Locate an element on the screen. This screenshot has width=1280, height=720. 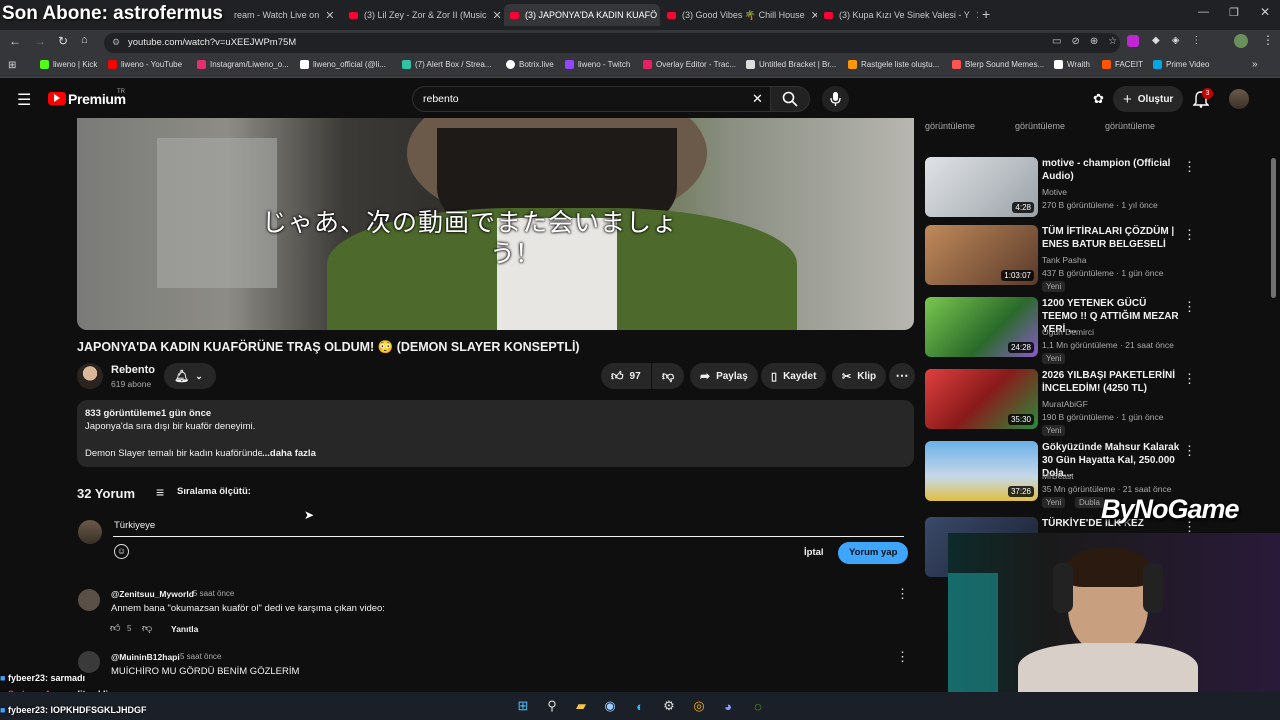
more-actions-button: ⋯ is located at coordinates (902, 376).